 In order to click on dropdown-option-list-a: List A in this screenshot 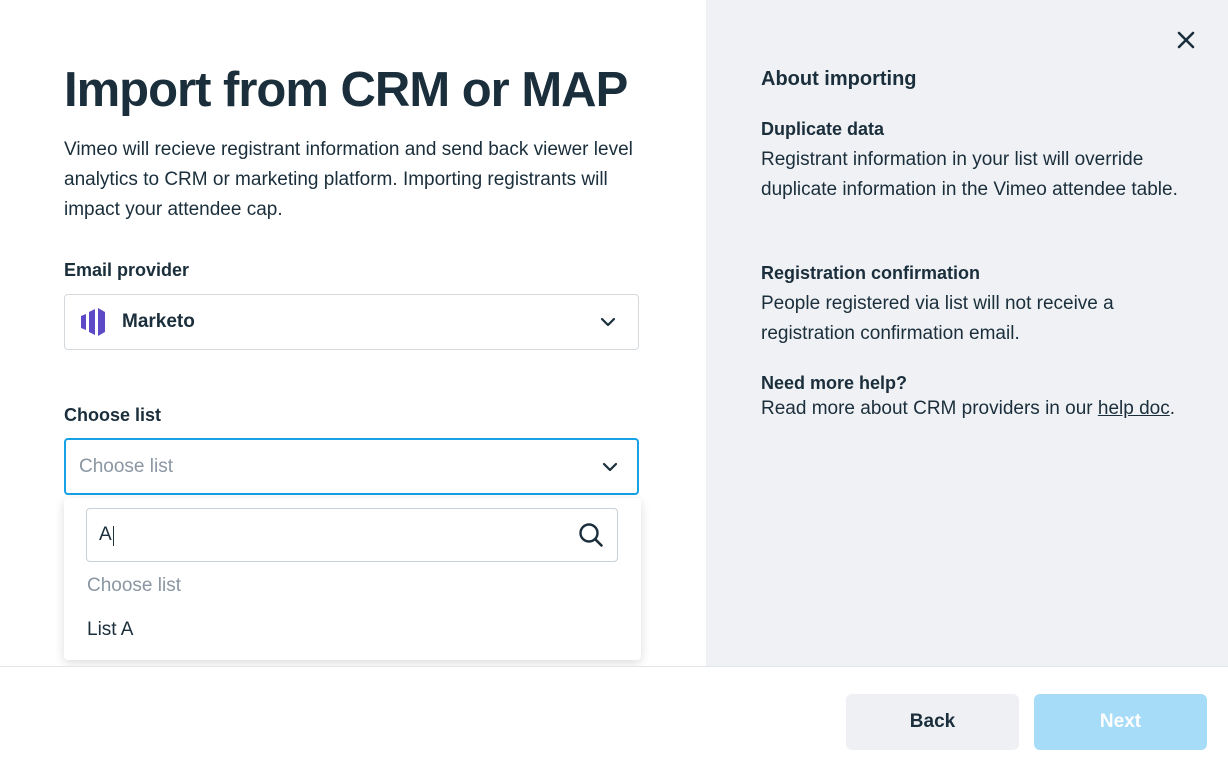, I will do `click(110, 630)`.